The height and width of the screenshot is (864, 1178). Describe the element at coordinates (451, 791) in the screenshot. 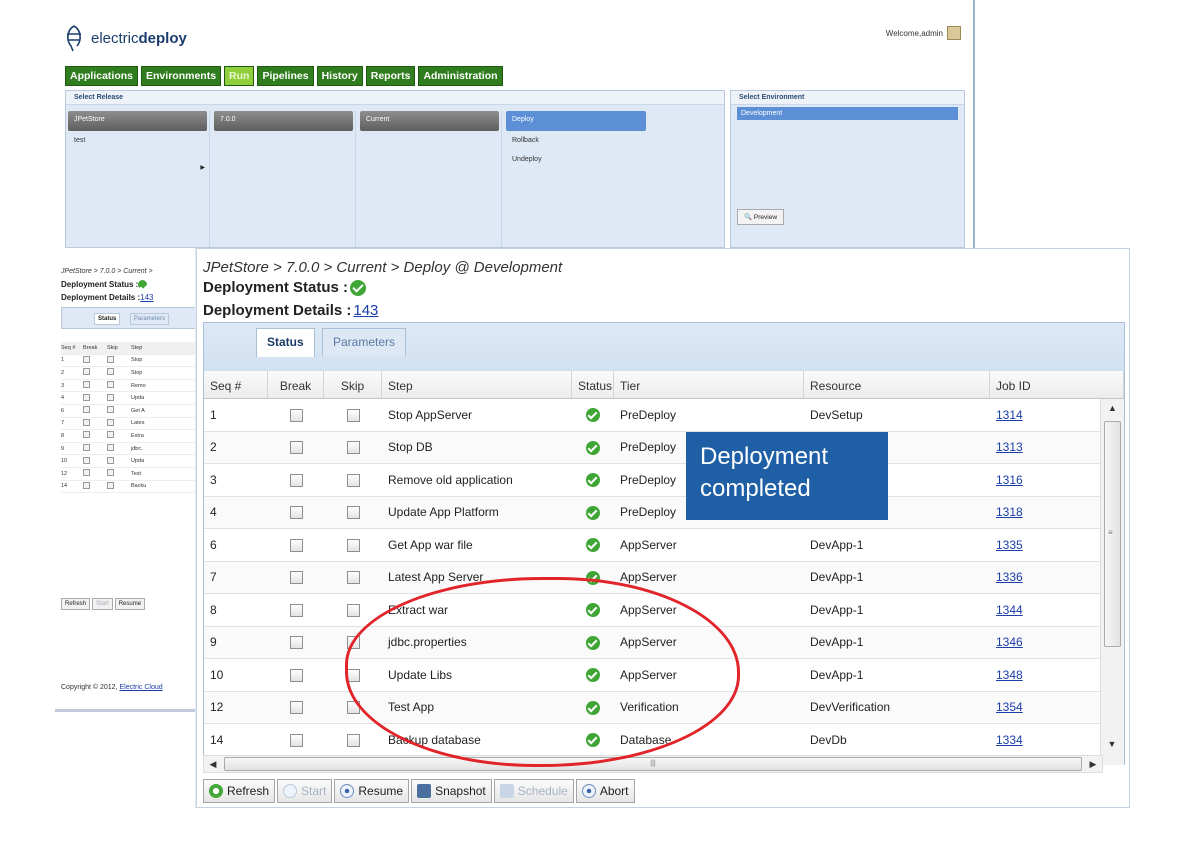

I see `snapshot-button: Snapshot` at that location.